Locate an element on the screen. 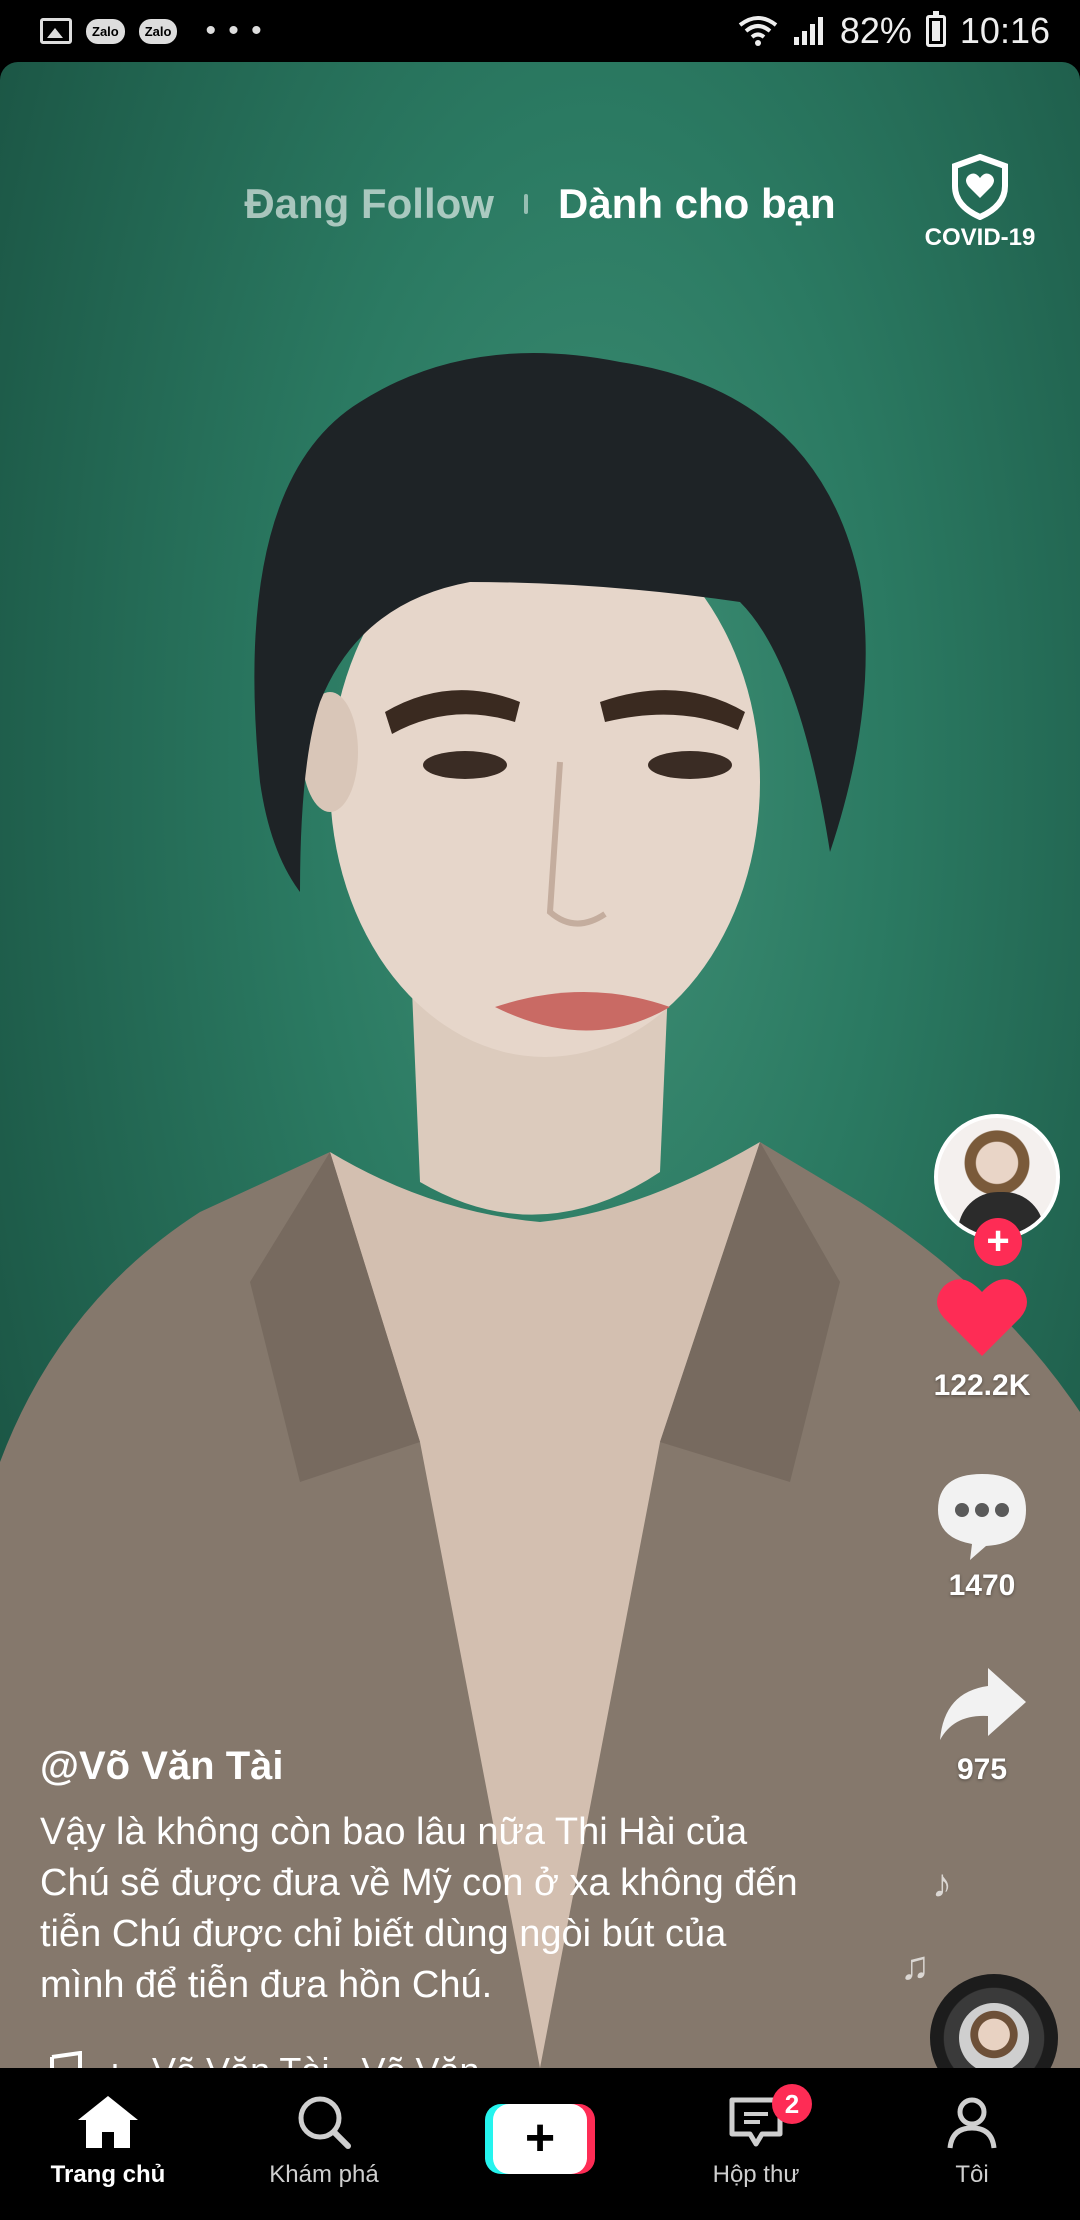 This screenshot has width=1080, height=2220. music-note-icon is located at coordinates (66, 2059).